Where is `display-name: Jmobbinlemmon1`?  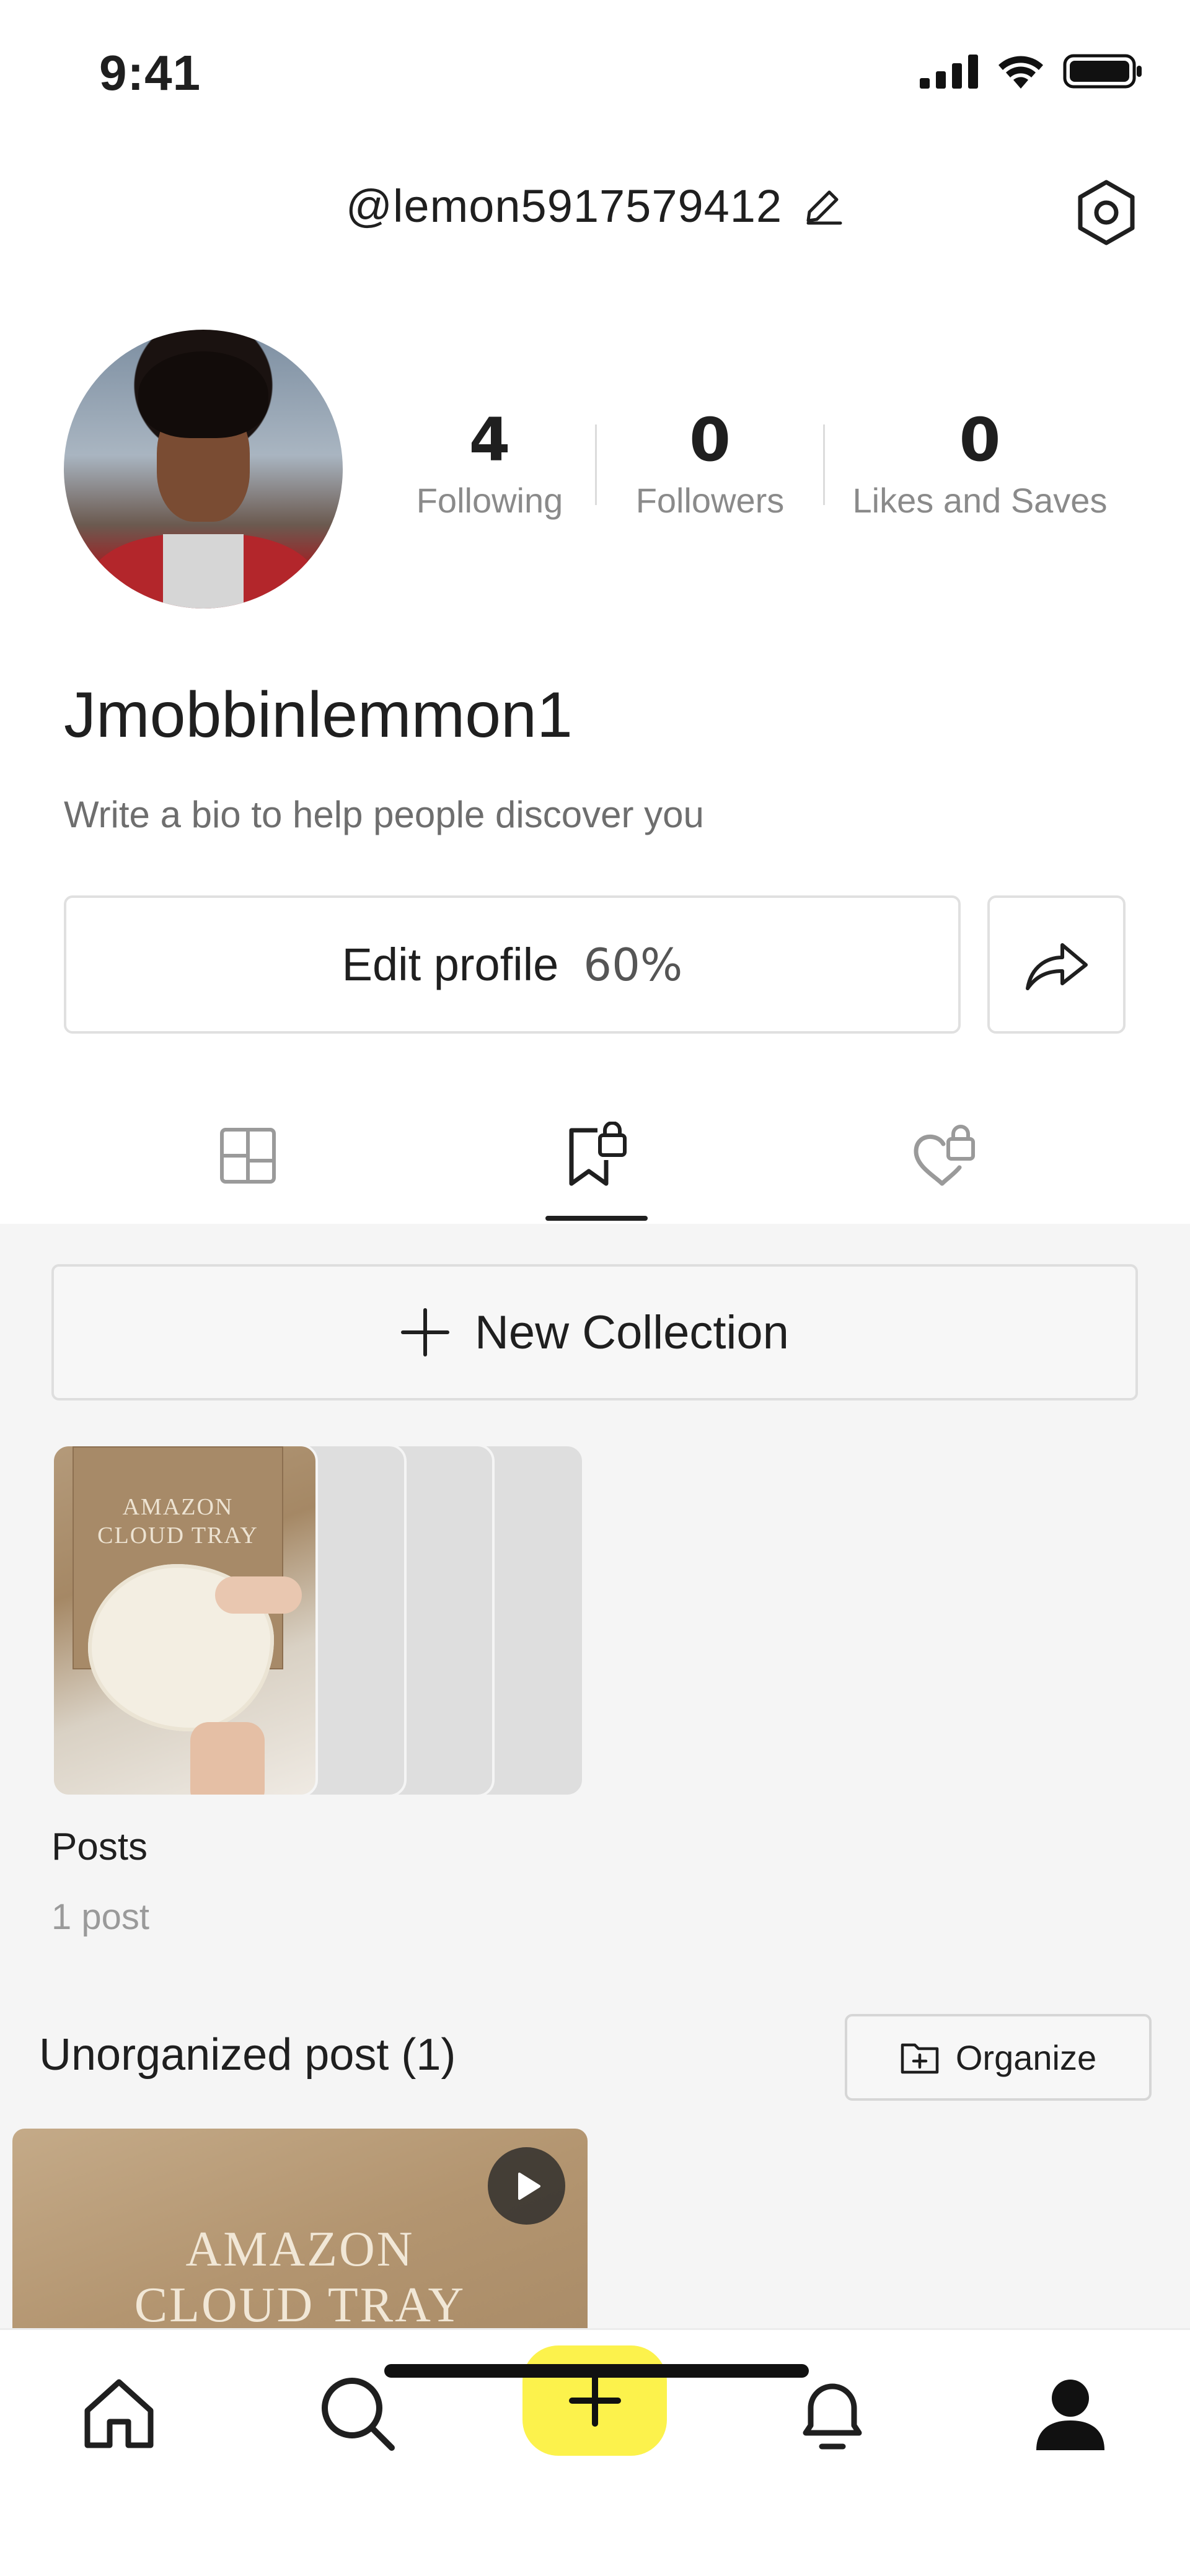 display-name: Jmobbinlemmon1 is located at coordinates (318, 715).